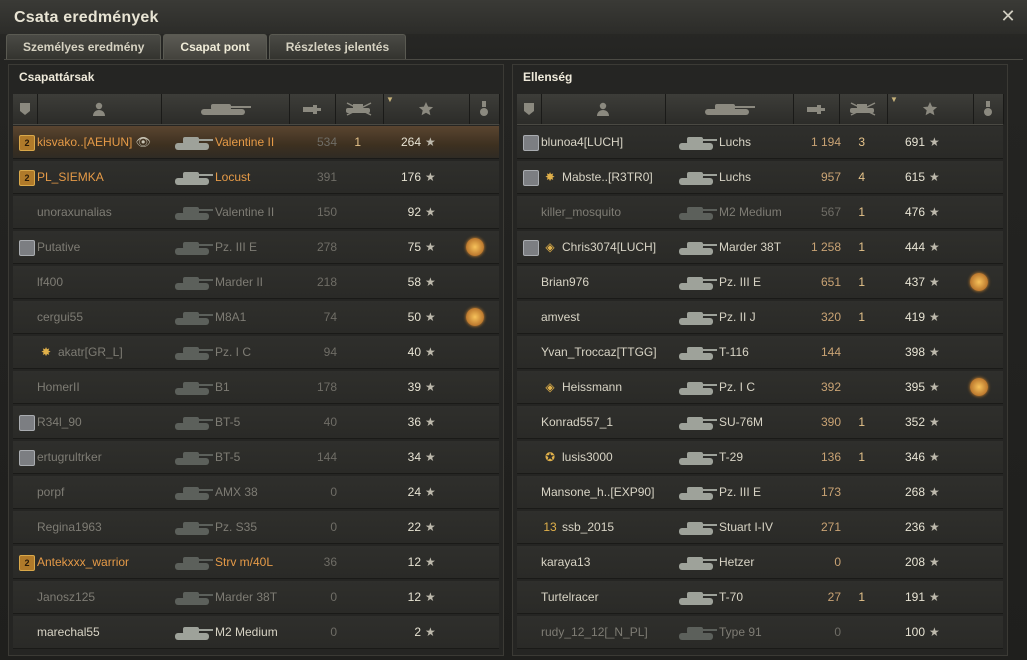 The image size is (1027, 660). I want to click on player-row: Putative Pz. III E 278 75 ★, so click(256, 247).